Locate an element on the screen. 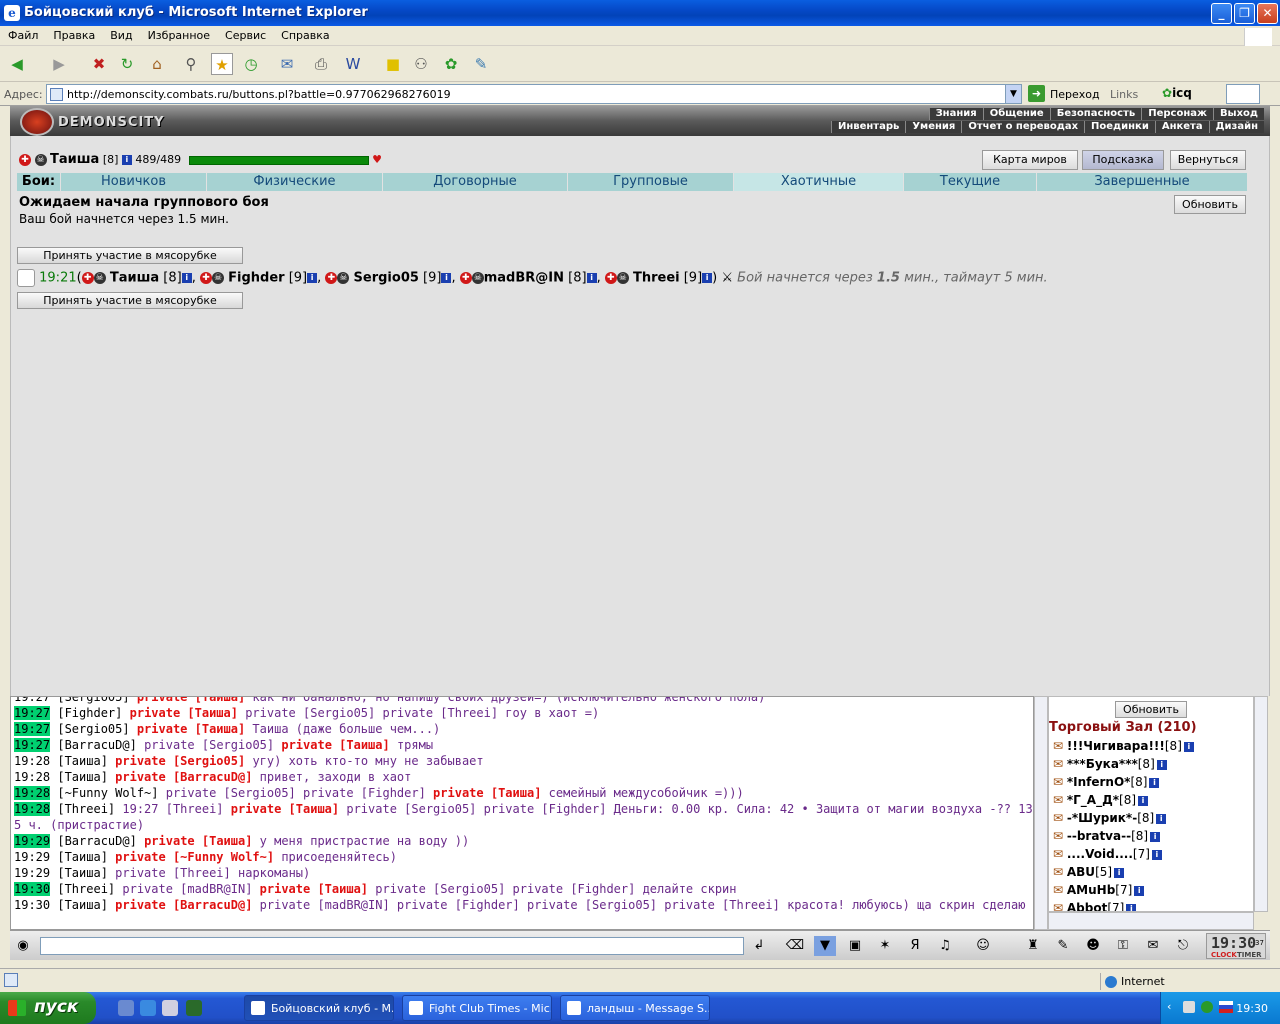 The image size is (1280, 1024). chat-sender: [~Funny Wolf~] is located at coordinates (107, 793).